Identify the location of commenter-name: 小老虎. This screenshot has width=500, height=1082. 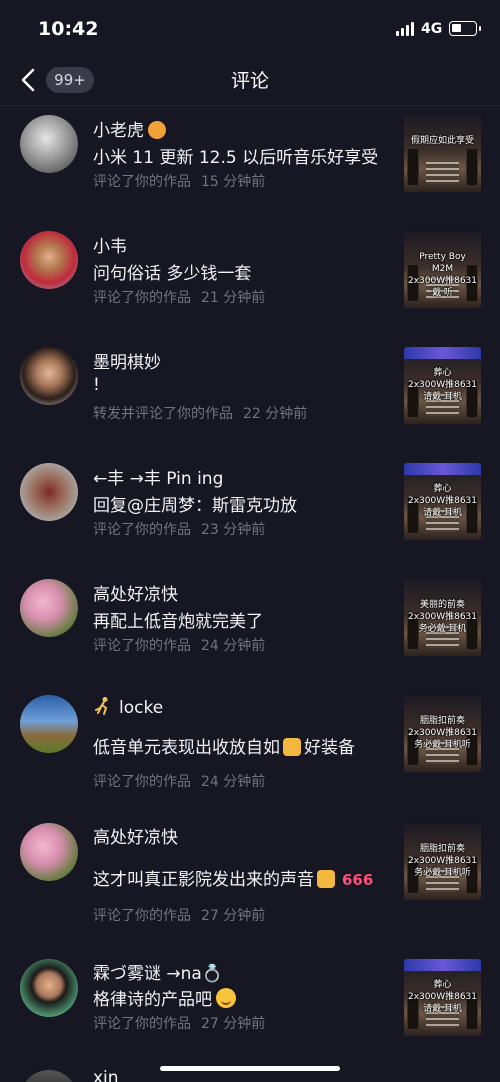
(129, 128).